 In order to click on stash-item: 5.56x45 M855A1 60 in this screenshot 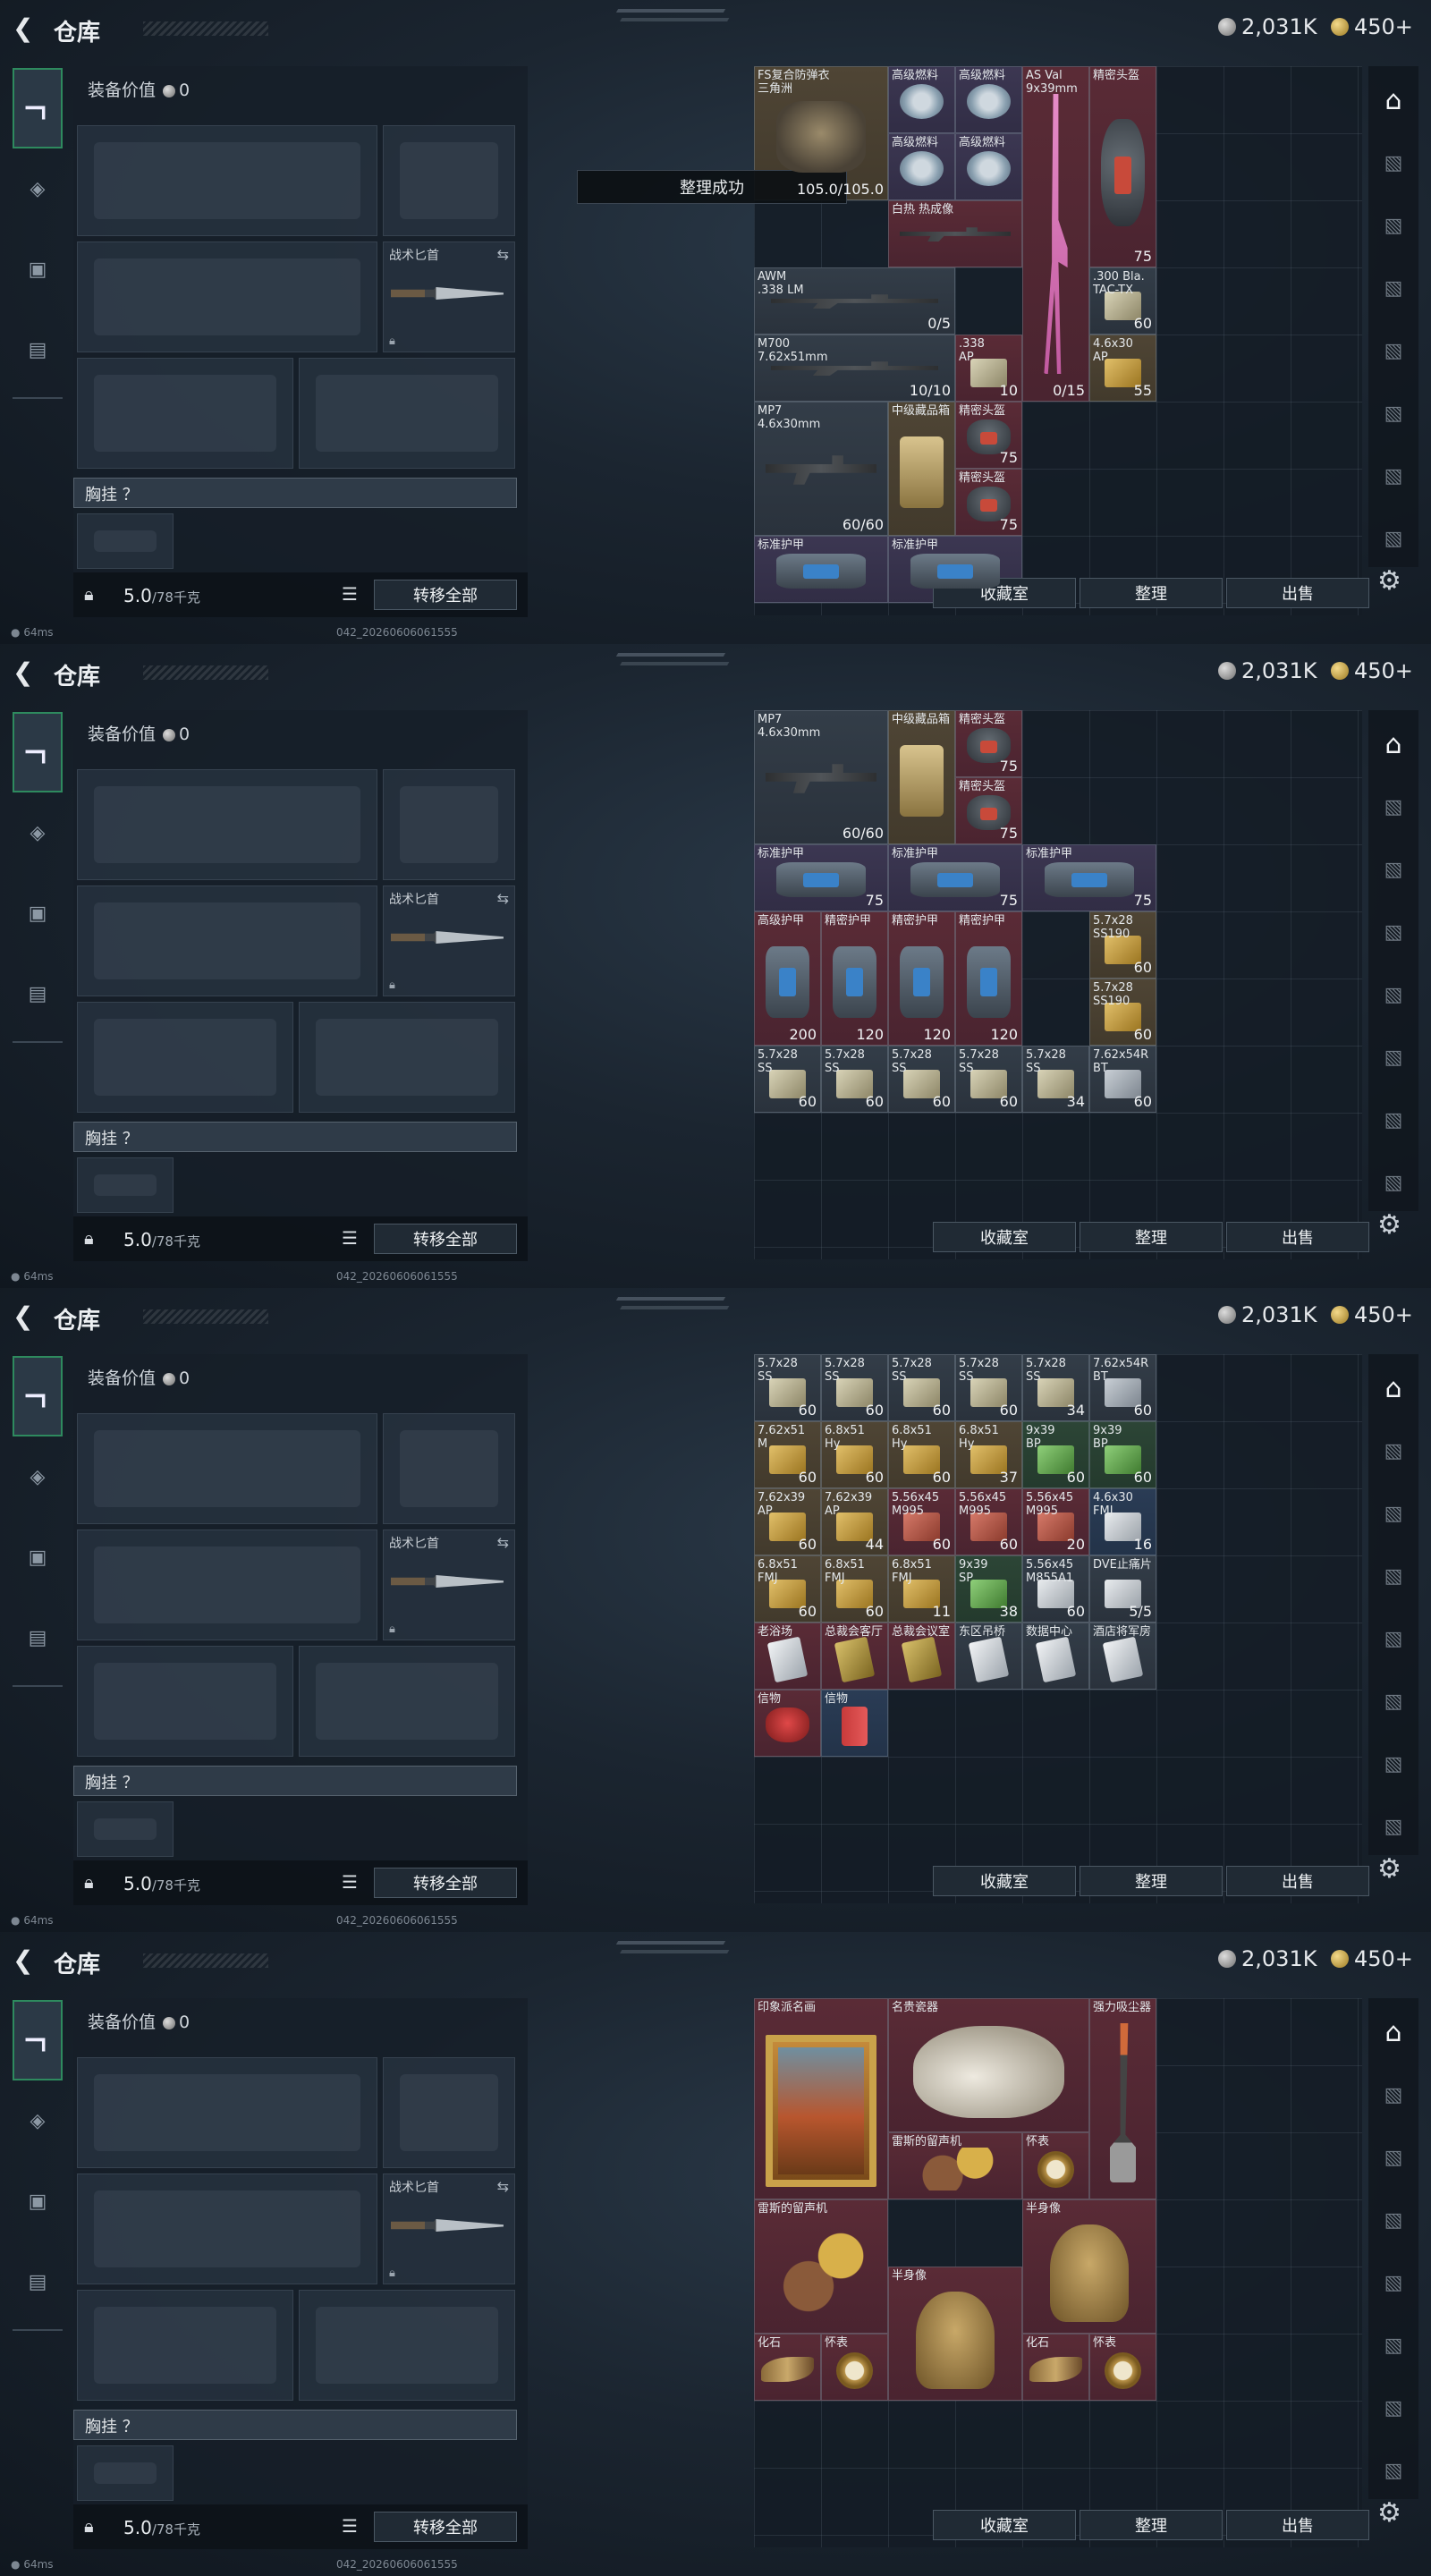, I will do `click(1056, 1589)`.